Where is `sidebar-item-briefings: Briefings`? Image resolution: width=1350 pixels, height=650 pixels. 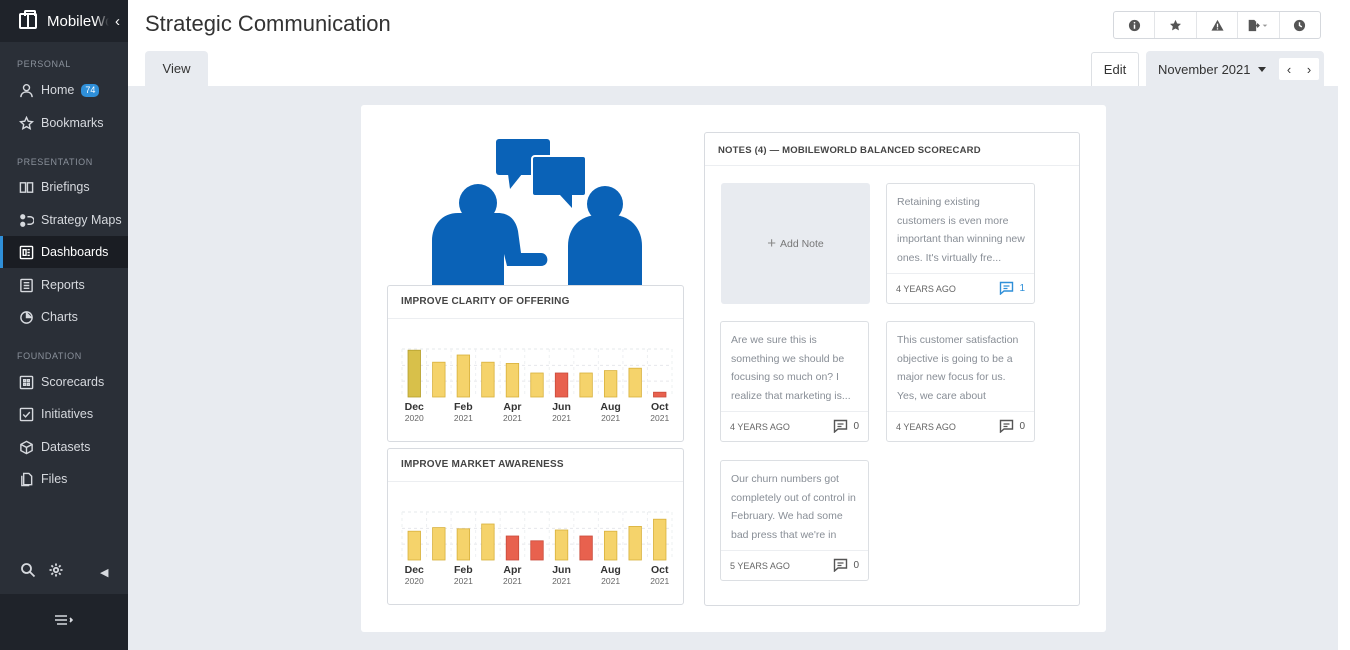 sidebar-item-briefings: Briefings is located at coordinates (64, 187).